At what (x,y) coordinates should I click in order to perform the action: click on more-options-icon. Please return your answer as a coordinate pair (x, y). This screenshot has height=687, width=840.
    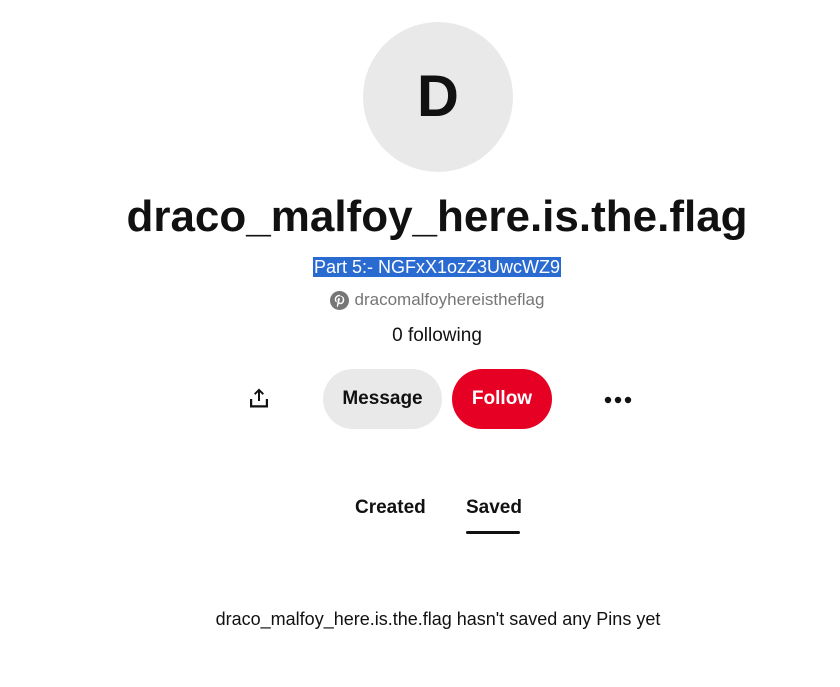
    Looking at the image, I should click on (618, 400).